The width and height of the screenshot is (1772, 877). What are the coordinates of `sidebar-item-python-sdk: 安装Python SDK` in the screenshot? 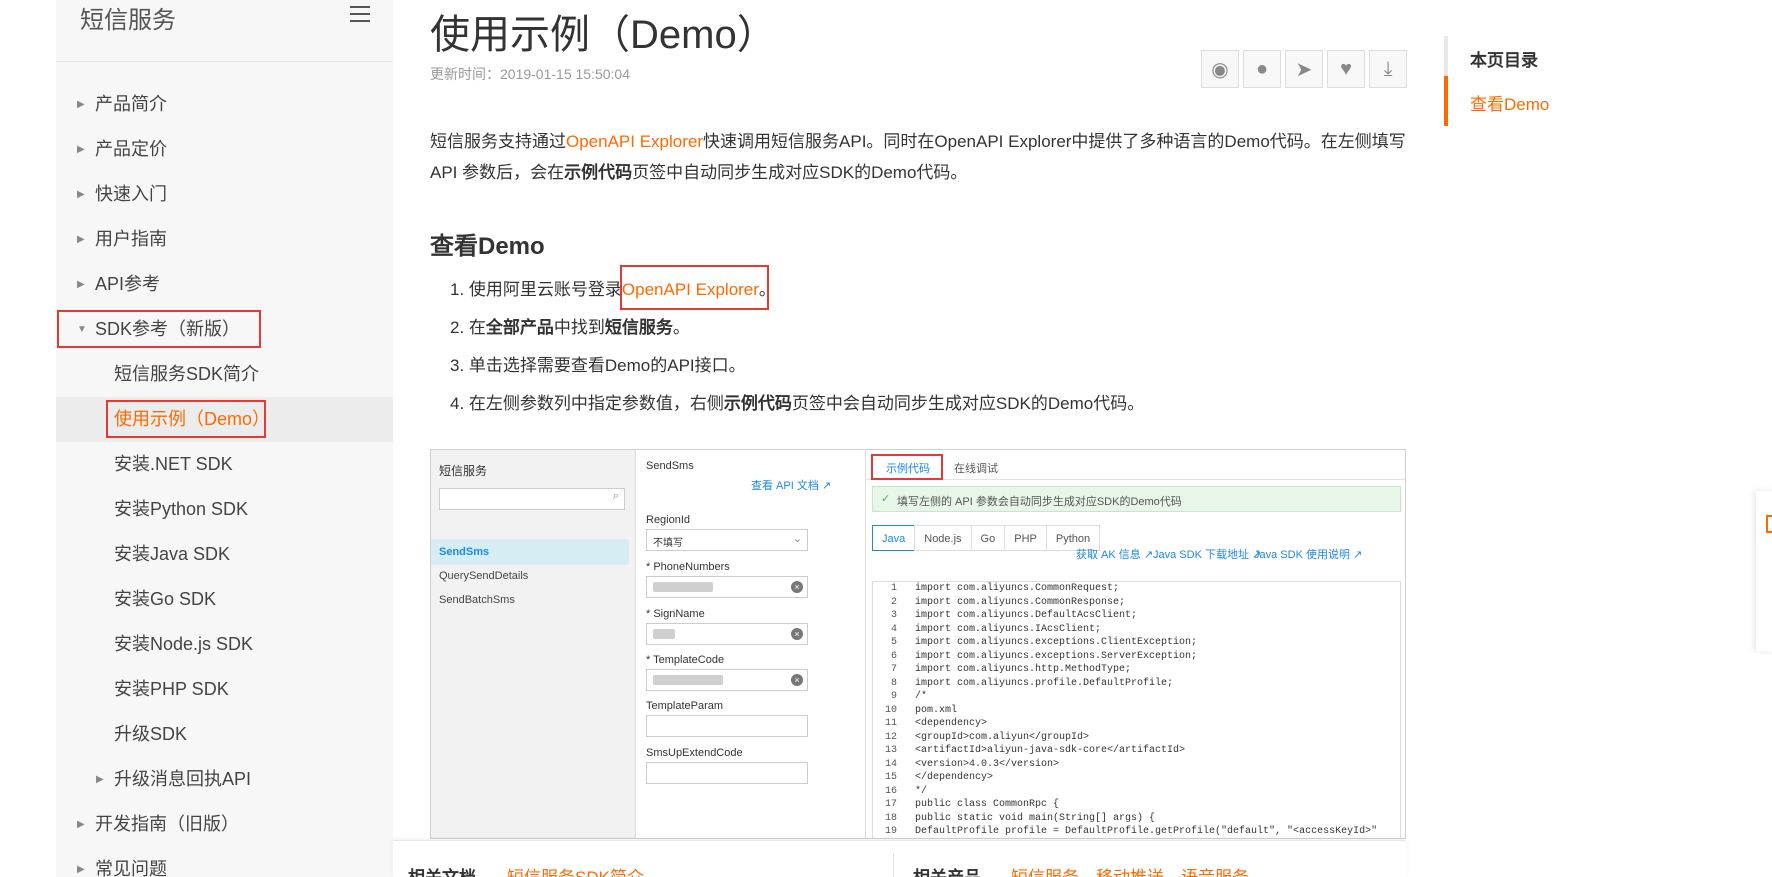 It's located at (224, 509).